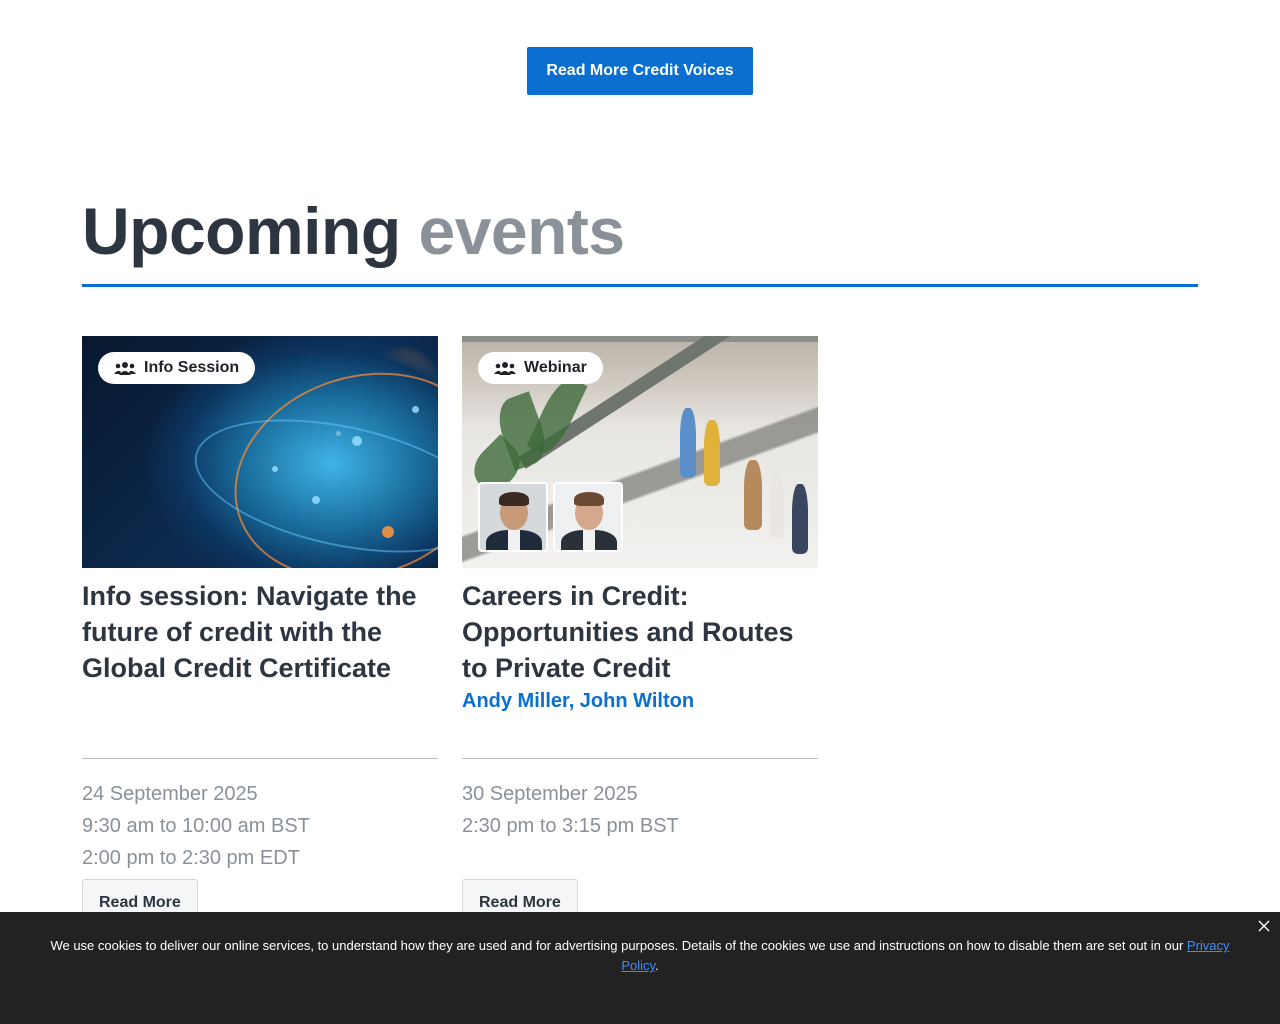  What do you see at coordinates (640, 452) in the screenshot?
I see `event-image-staircase-people: Webinar` at bounding box center [640, 452].